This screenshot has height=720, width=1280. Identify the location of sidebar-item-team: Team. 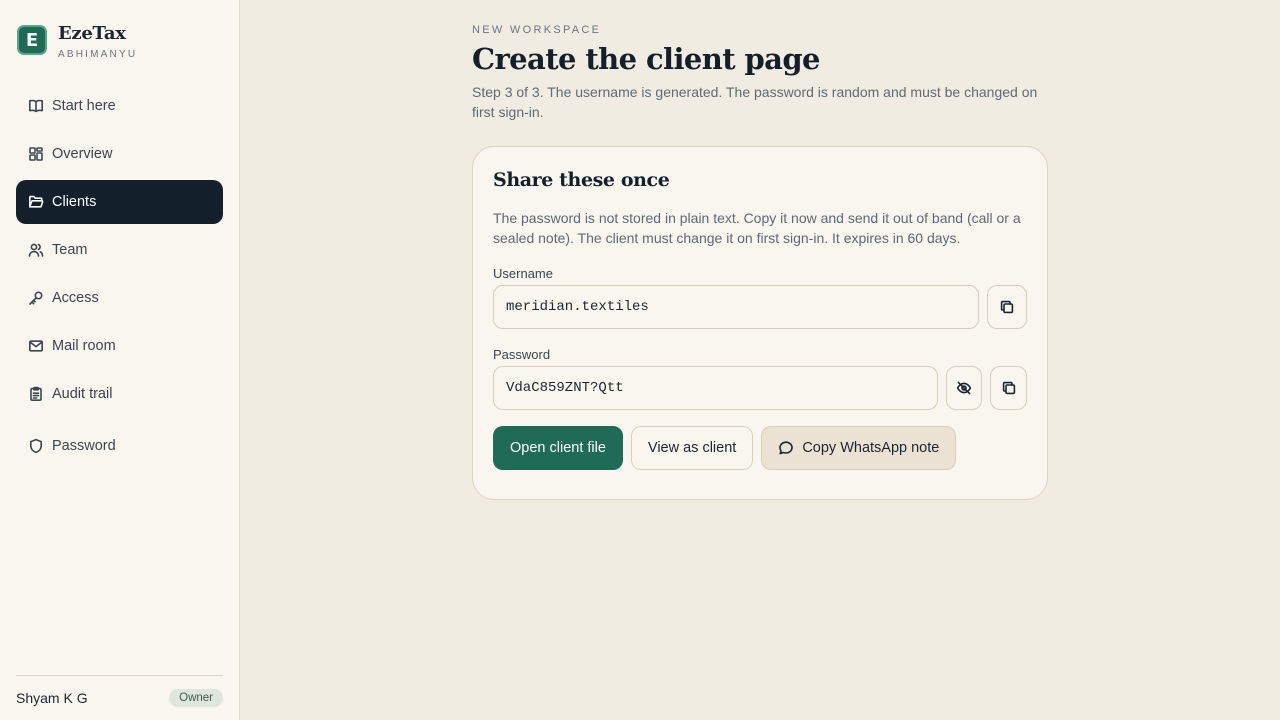
(119, 250).